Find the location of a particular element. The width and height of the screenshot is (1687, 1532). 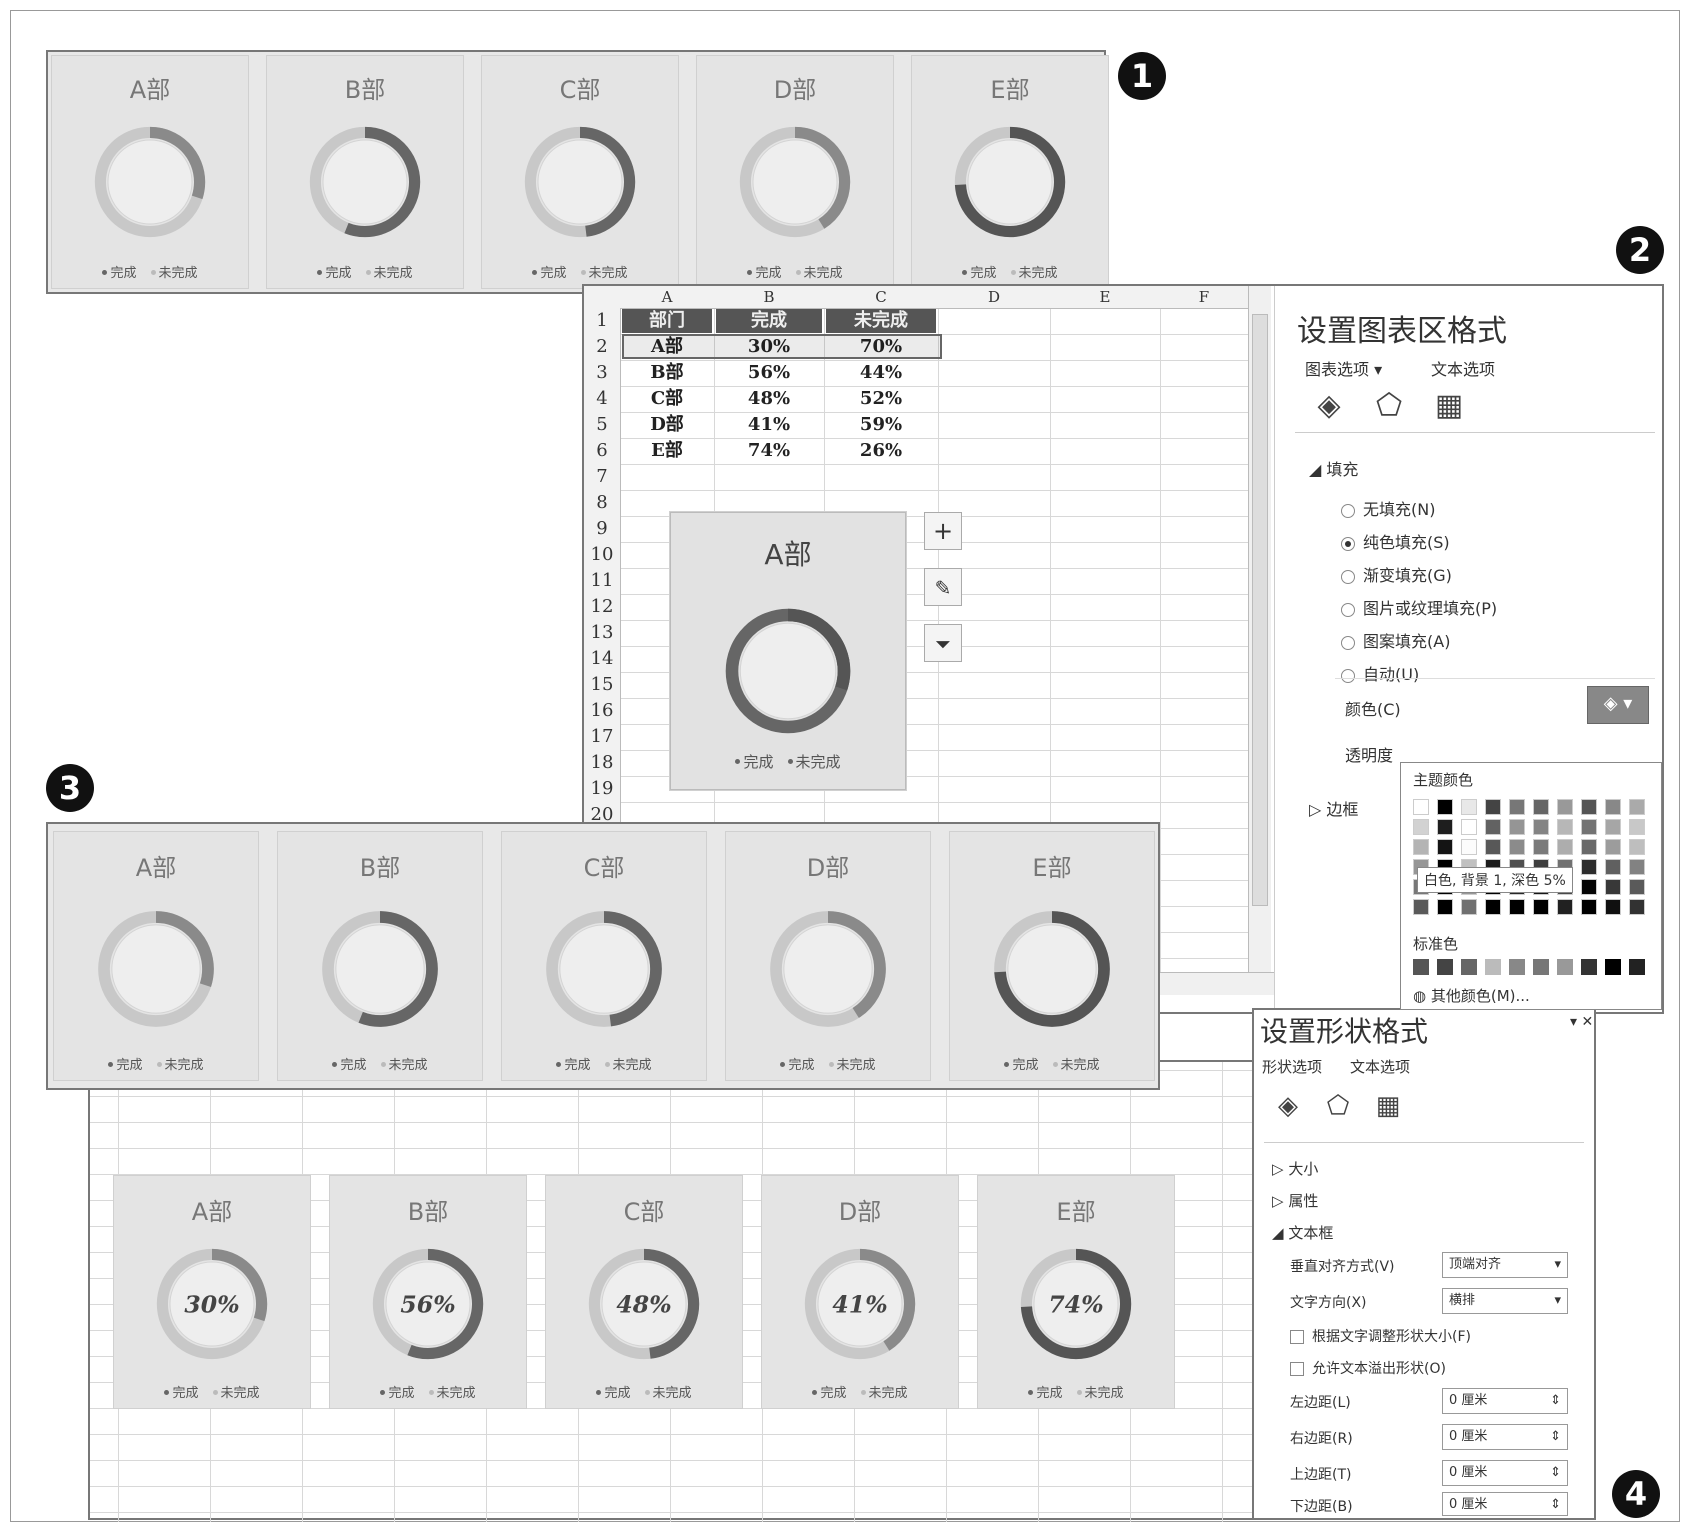

table-header-cell: 完成 is located at coordinates (769, 321).